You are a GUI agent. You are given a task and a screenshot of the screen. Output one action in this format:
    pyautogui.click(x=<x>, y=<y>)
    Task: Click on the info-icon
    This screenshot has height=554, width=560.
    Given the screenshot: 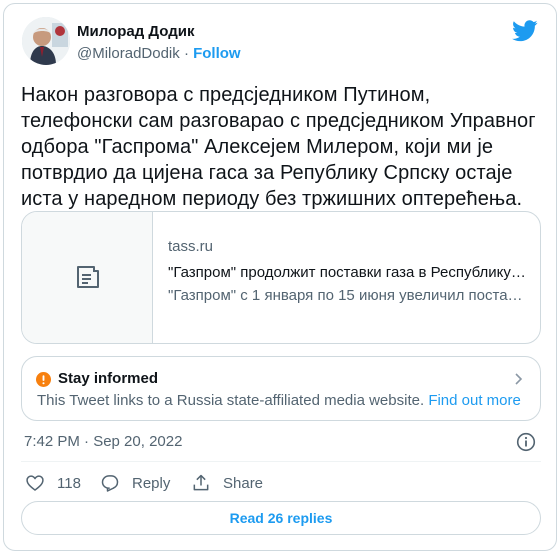 What is the action you would take?
    pyautogui.click(x=526, y=442)
    